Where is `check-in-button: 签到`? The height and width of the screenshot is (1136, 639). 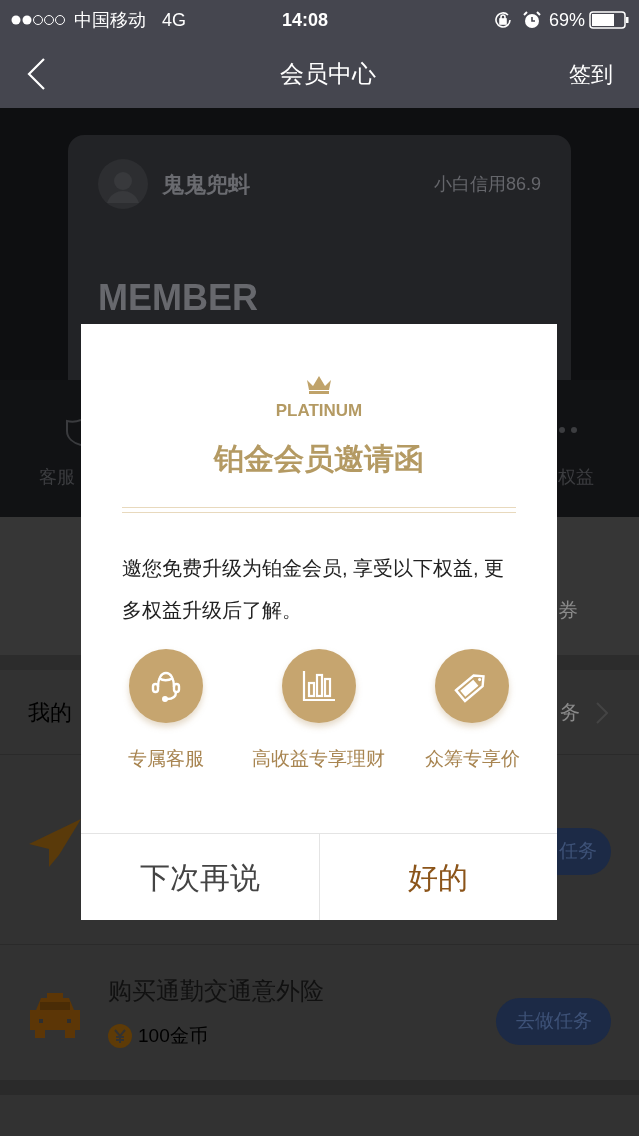
check-in-button: 签到 is located at coordinates (591, 74).